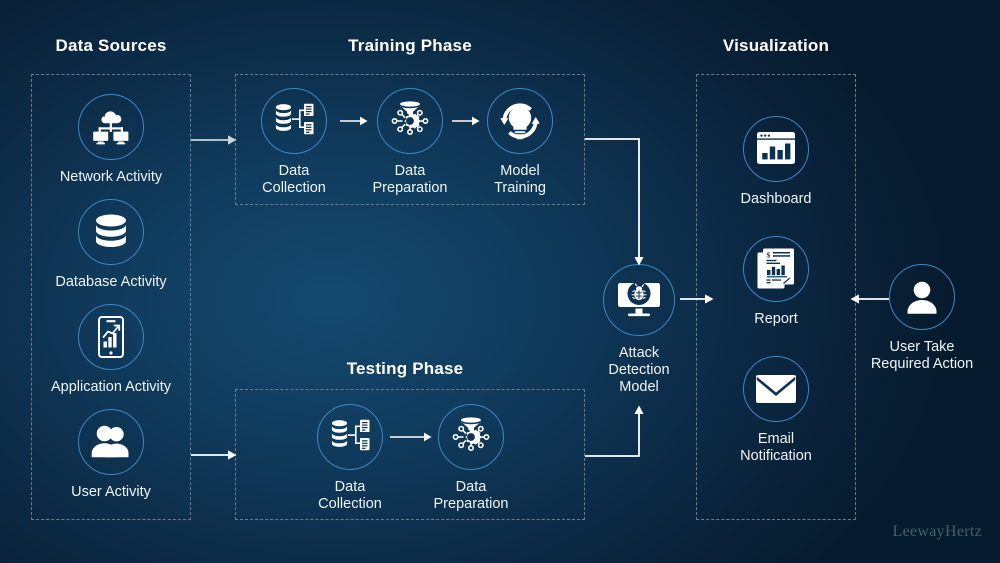 This screenshot has width=1000, height=563. I want to click on arrow-model-to-visualization, so click(697, 299).